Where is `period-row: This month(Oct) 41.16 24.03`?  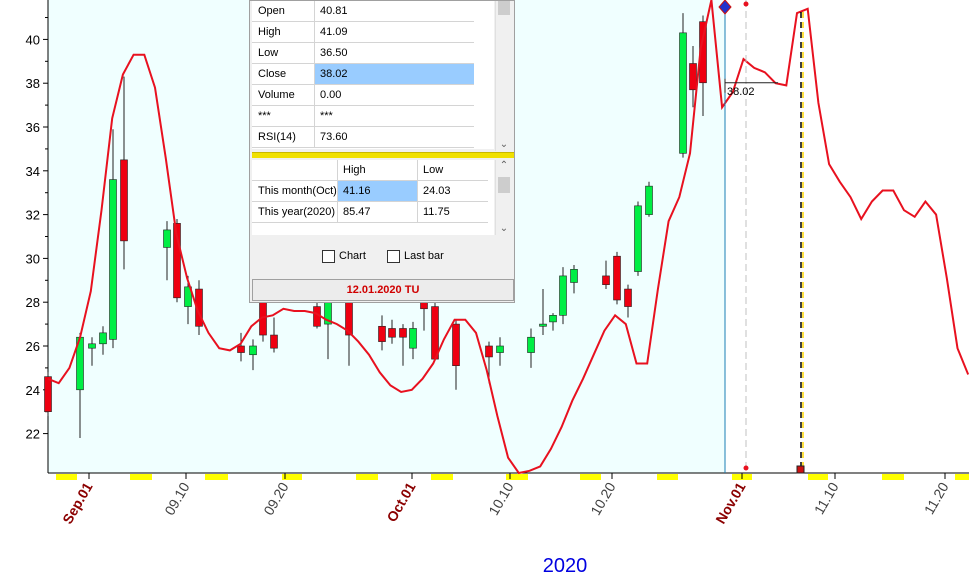 period-row: This month(Oct) 41.16 24.03 is located at coordinates (370, 191).